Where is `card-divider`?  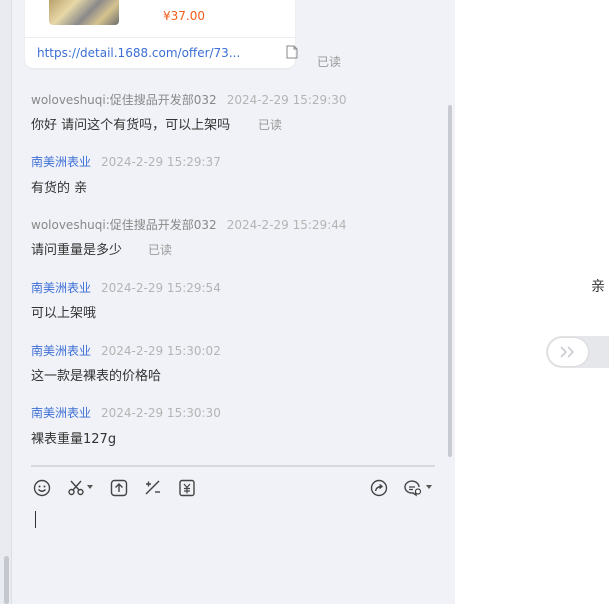 card-divider is located at coordinates (160, 37).